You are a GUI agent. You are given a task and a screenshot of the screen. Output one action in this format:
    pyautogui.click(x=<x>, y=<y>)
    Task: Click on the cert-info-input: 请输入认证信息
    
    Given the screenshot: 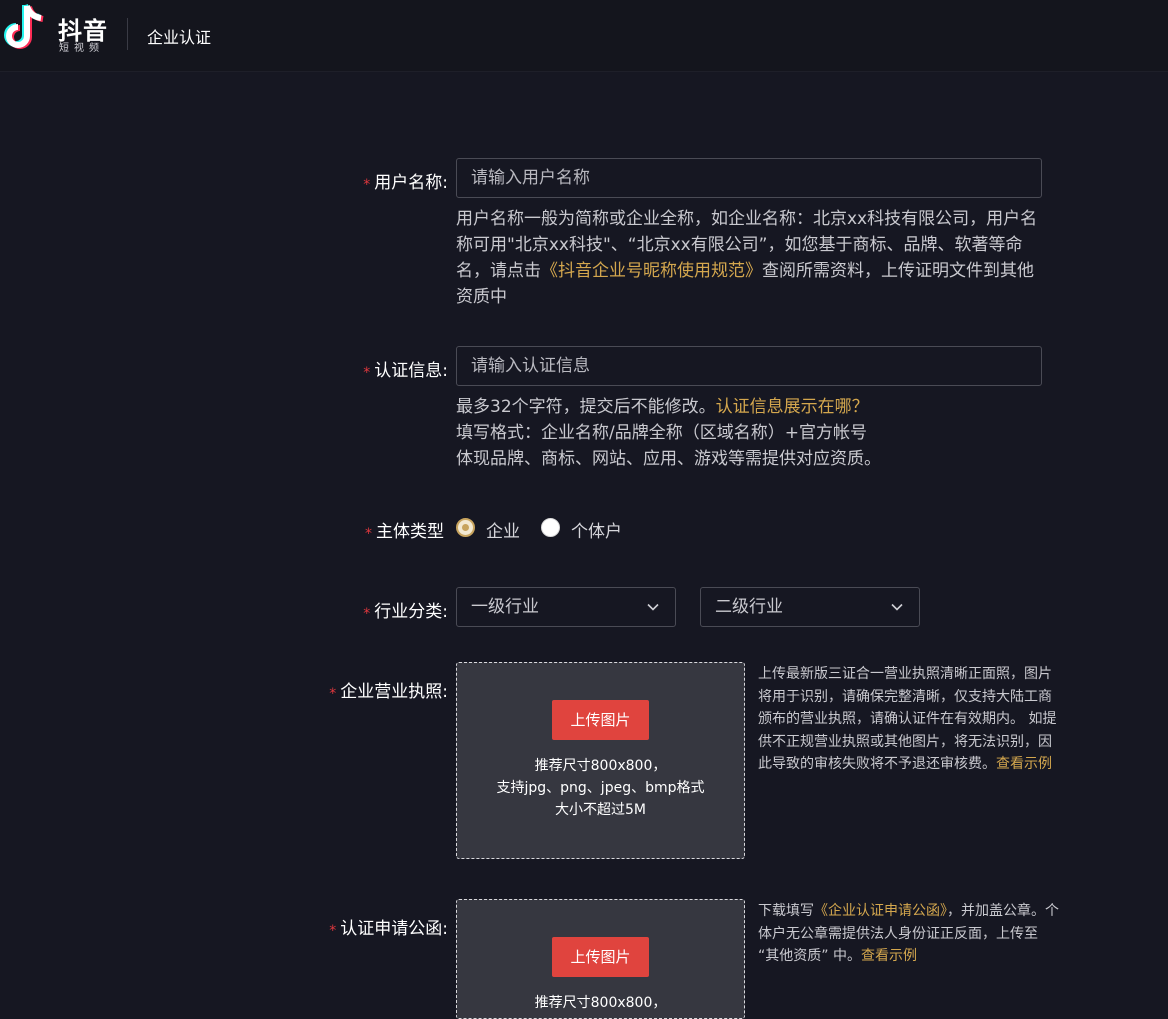 What is the action you would take?
    pyautogui.click(x=749, y=366)
    